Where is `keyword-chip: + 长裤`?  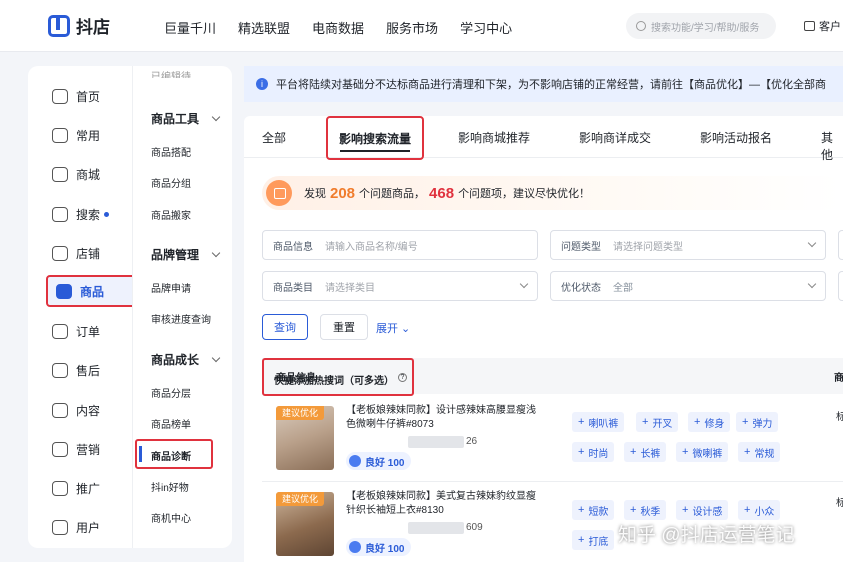
keyword-chip: + 长裤 is located at coordinates (645, 452).